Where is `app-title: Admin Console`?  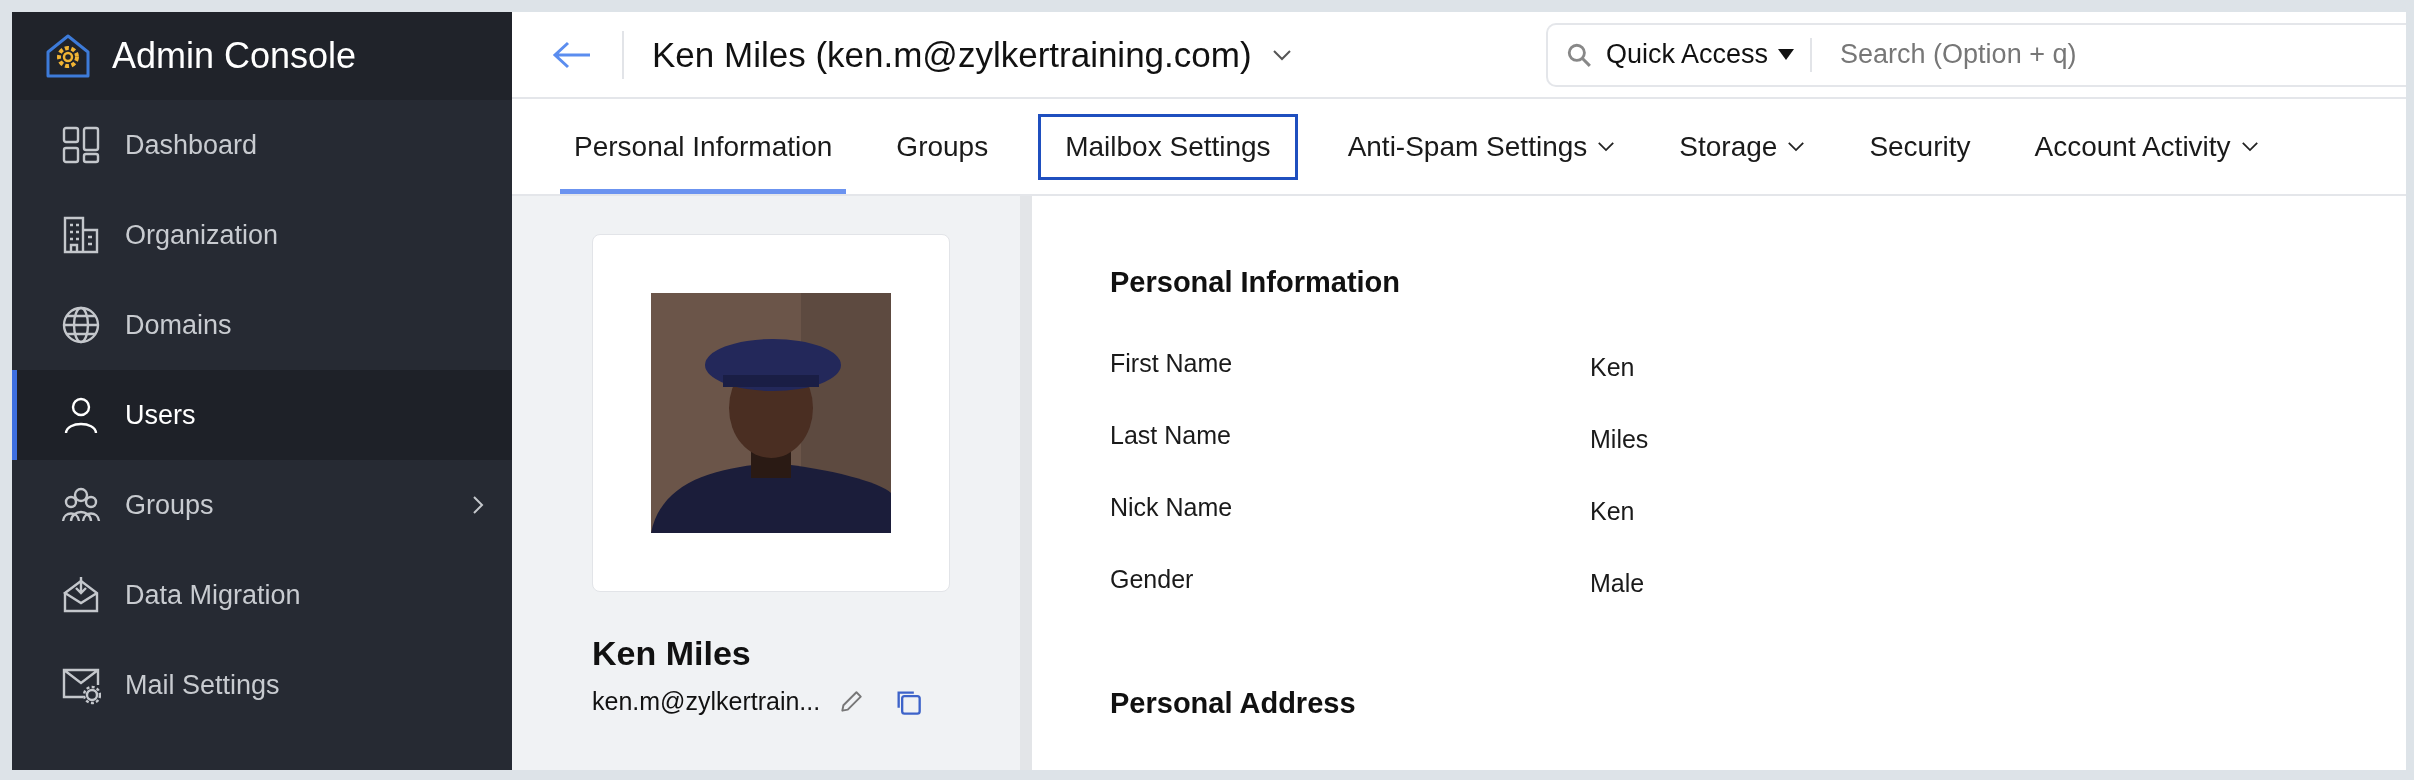
app-title: Admin Console is located at coordinates (234, 56).